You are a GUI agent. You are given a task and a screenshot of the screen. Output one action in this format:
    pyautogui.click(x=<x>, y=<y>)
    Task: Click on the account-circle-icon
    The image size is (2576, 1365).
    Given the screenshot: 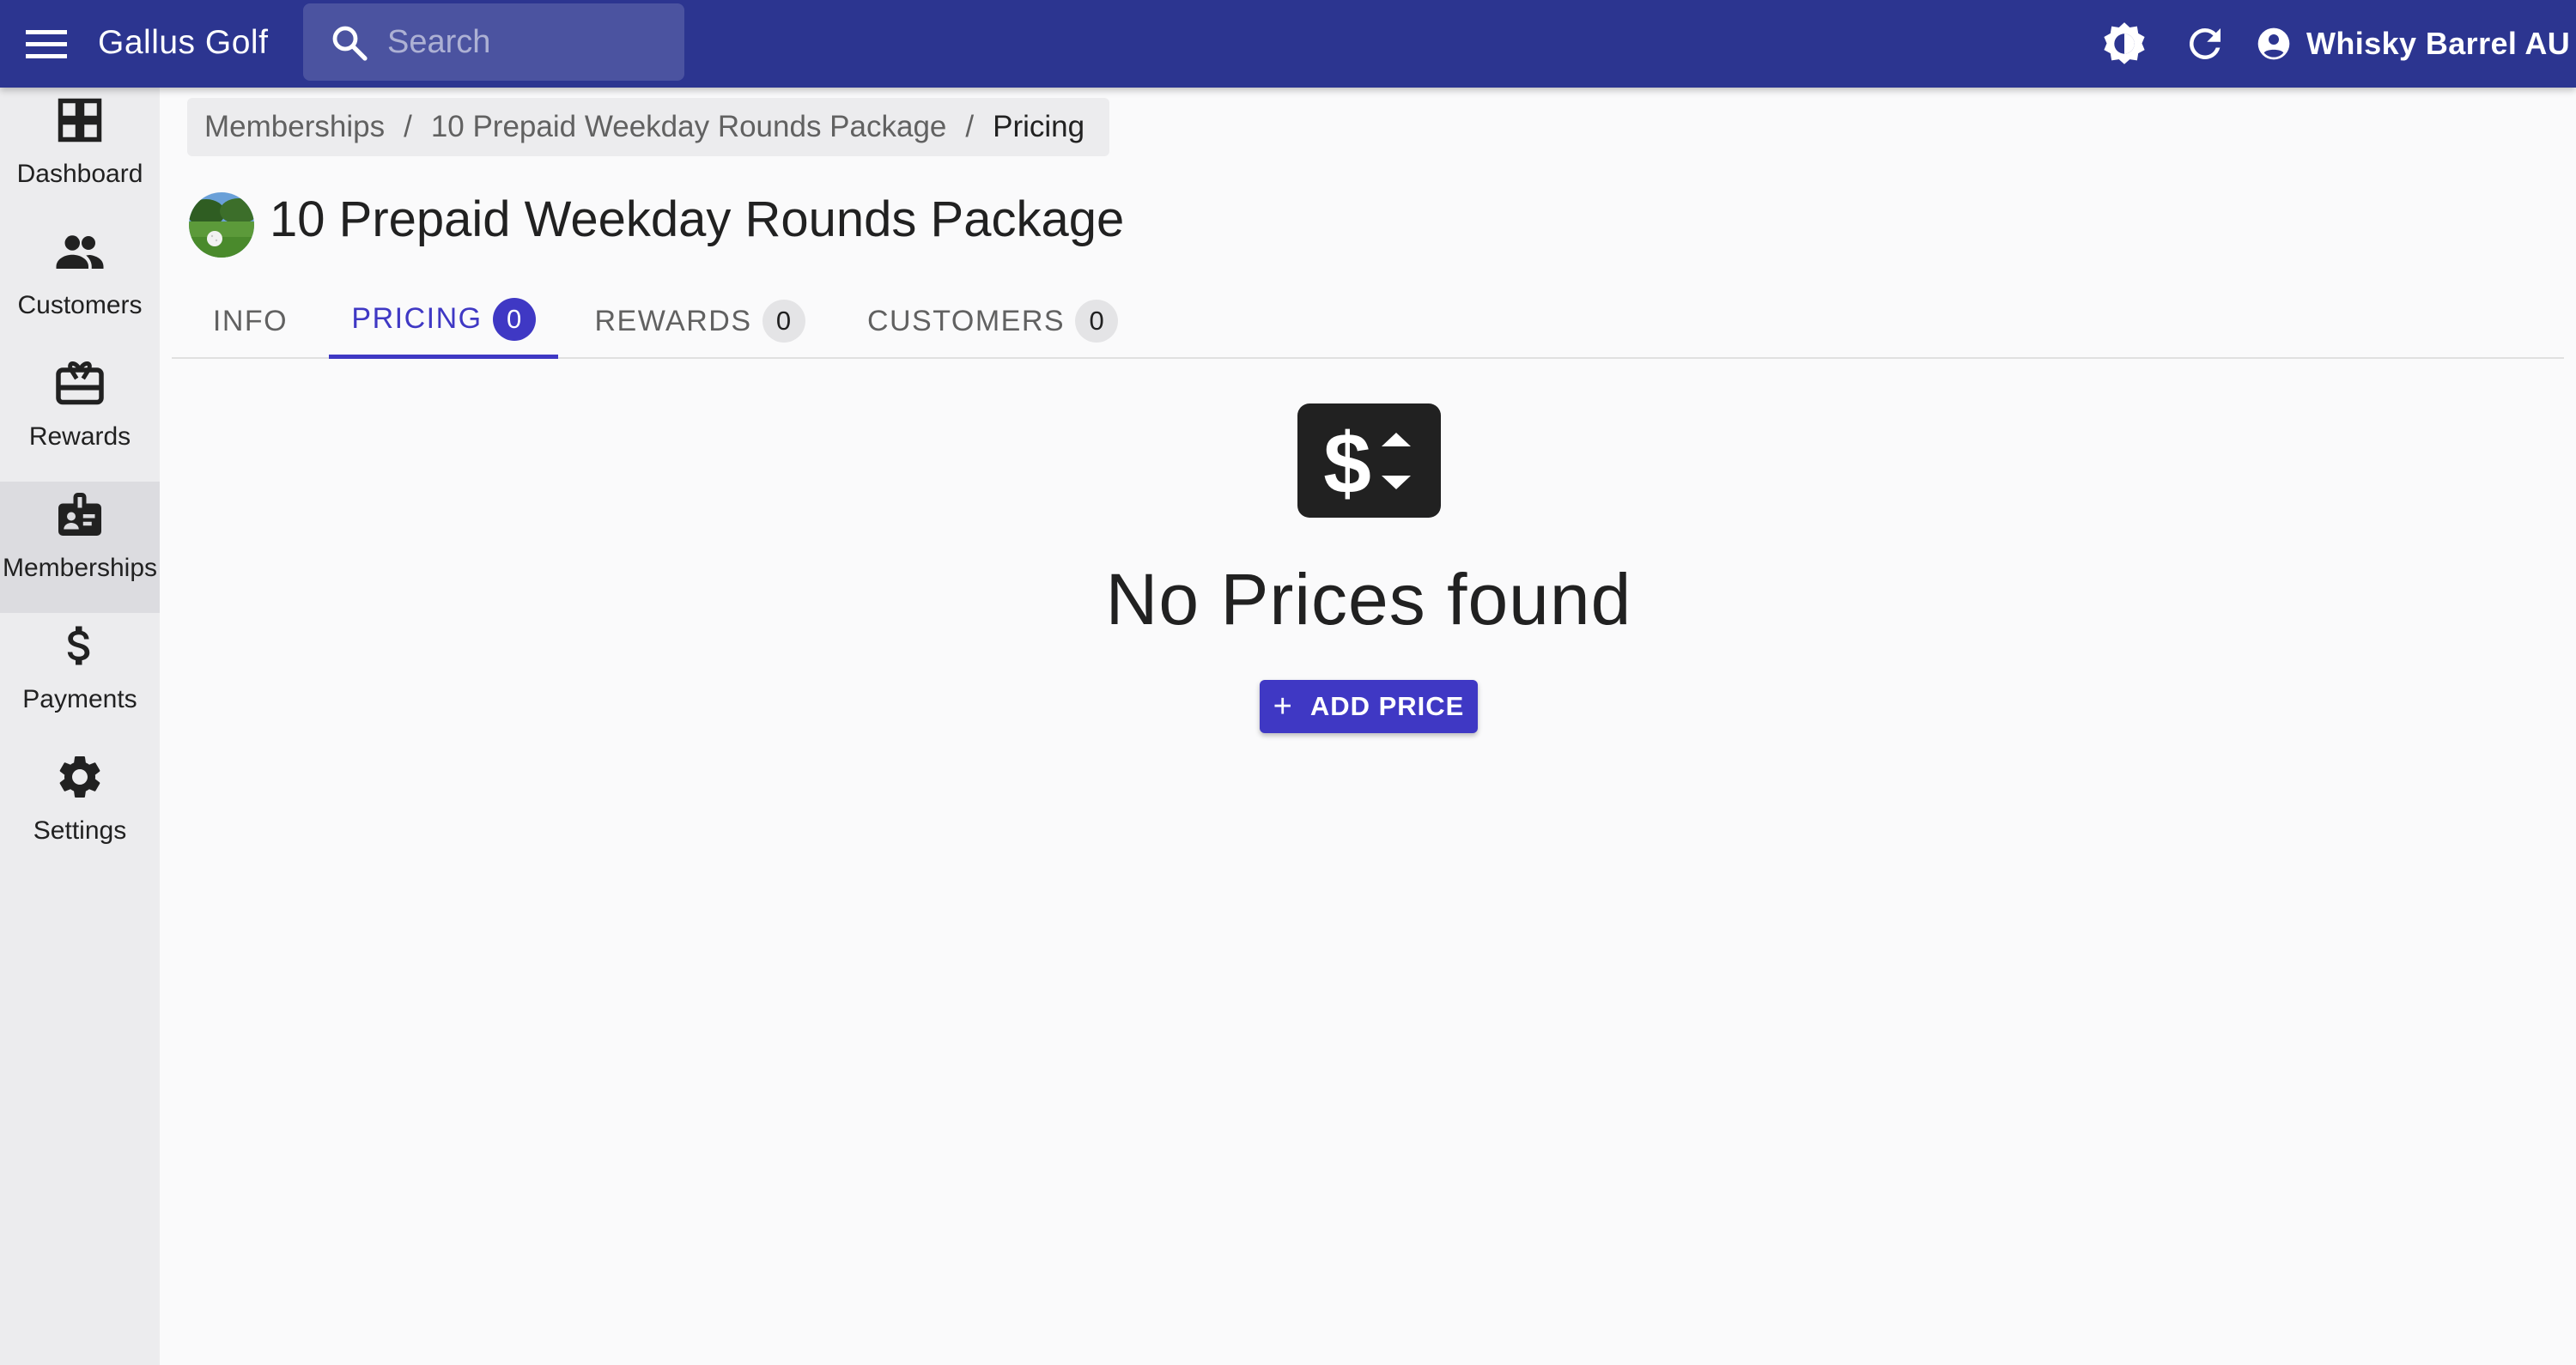 What is the action you would take?
    pyautogui.click(x=2273, y=43)
    